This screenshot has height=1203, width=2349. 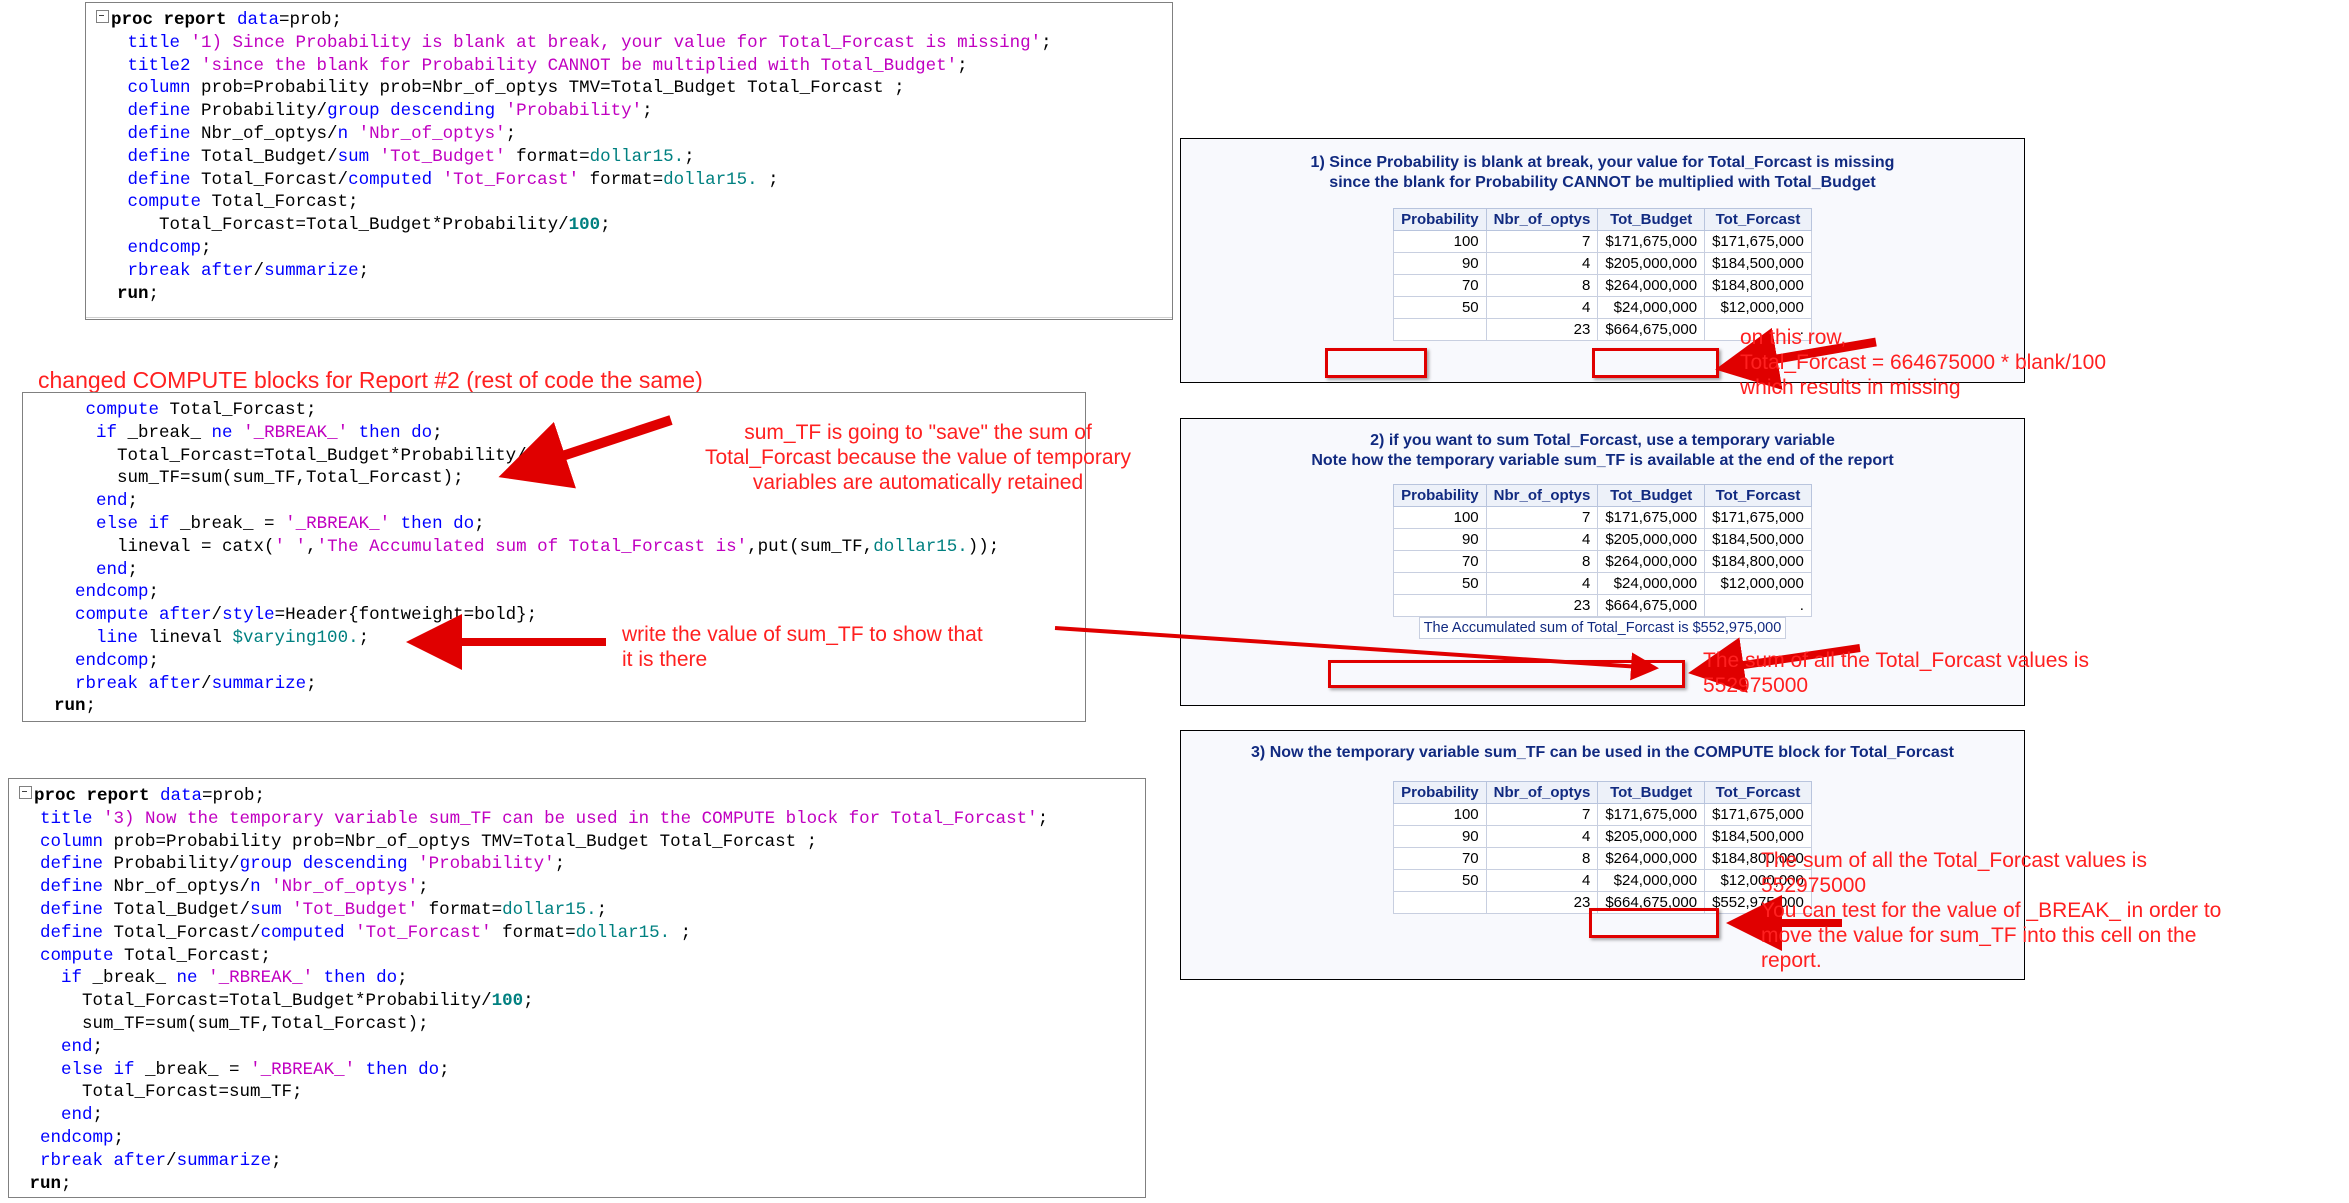 I want to click on code-token: /, so click(x=171, y=1160).